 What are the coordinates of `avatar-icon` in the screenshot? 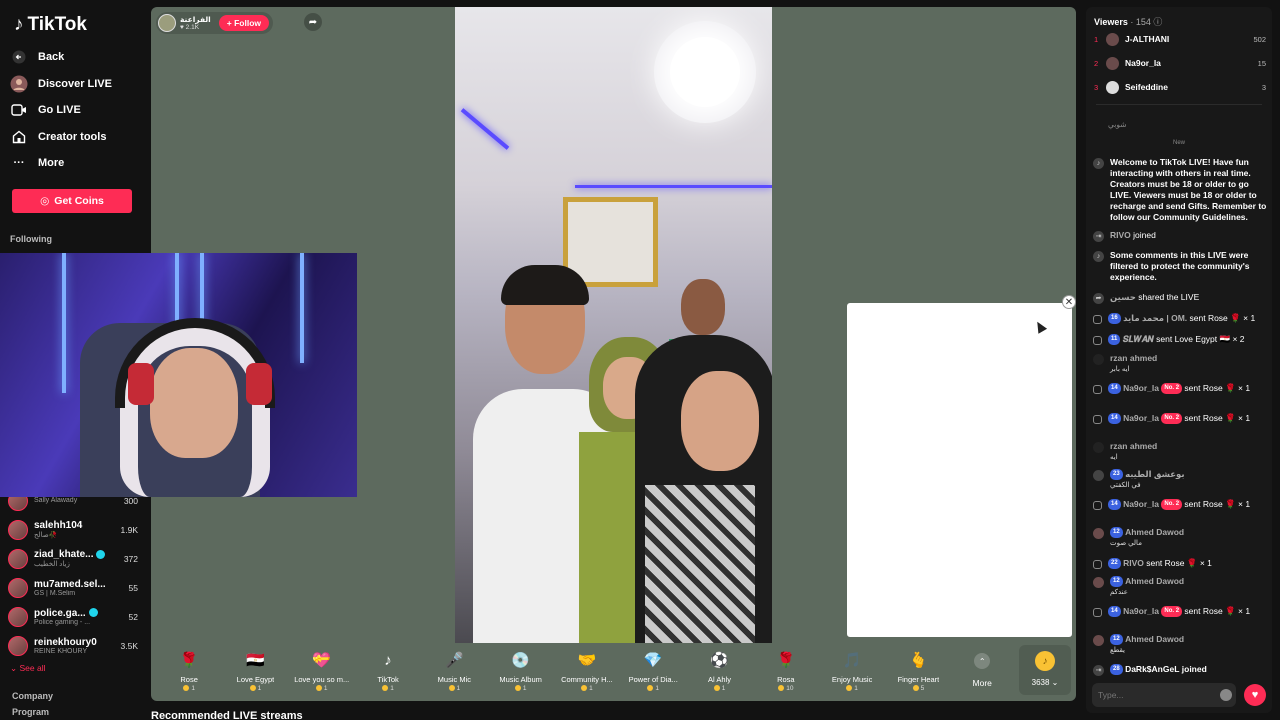 It's located at (19, 84).